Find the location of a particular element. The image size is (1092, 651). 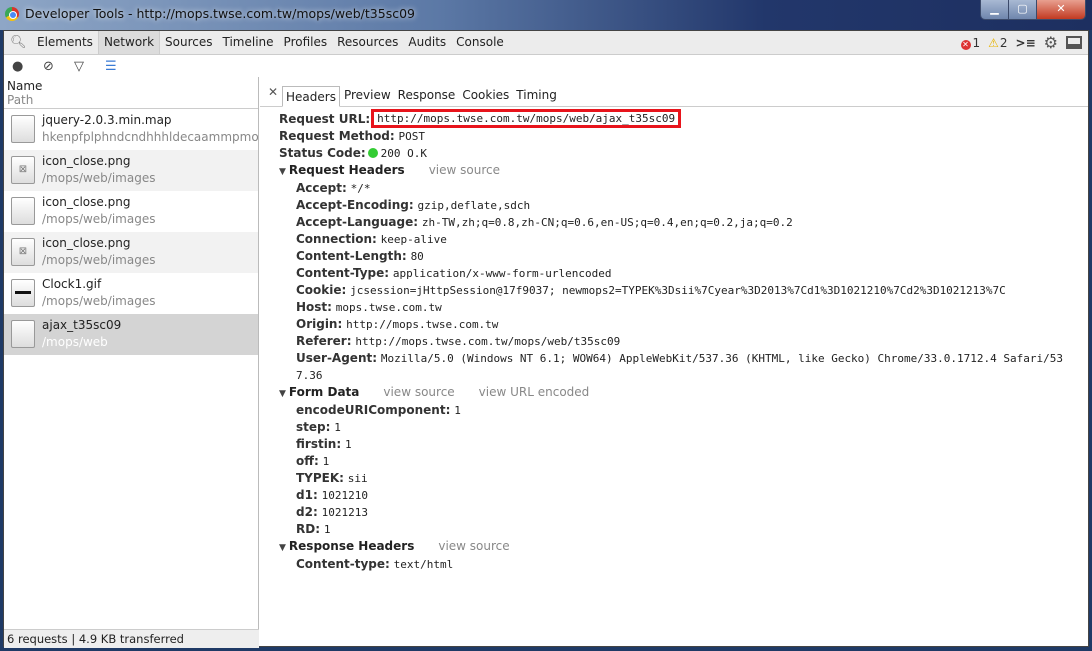

tab-network: Network is located at coordinates (129, 42).